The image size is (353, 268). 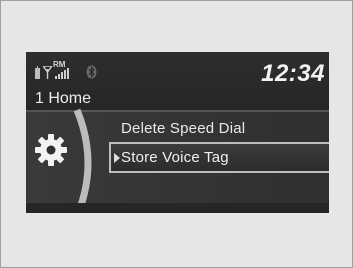 I want to click on settings-icon-zone, so click(x=66, y=160).